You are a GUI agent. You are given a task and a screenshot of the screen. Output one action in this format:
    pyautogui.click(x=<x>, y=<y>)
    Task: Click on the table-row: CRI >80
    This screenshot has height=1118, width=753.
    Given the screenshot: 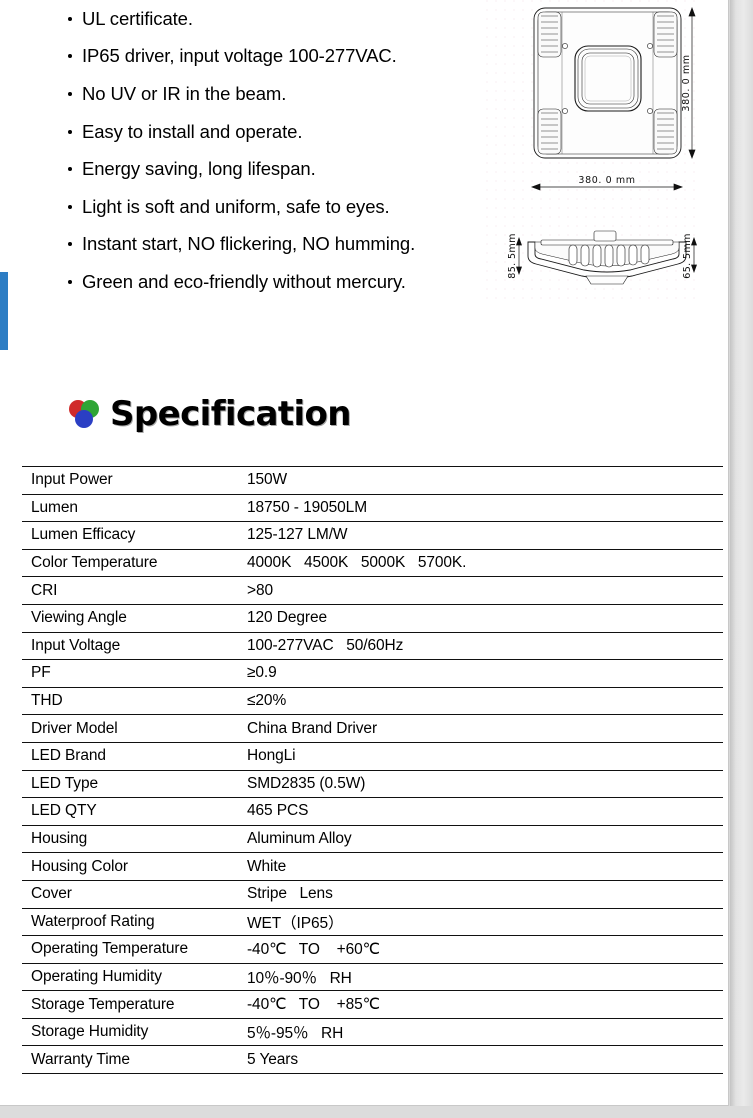 What is the action you would take?
    pyautogui.click(x=372, y=590)
    